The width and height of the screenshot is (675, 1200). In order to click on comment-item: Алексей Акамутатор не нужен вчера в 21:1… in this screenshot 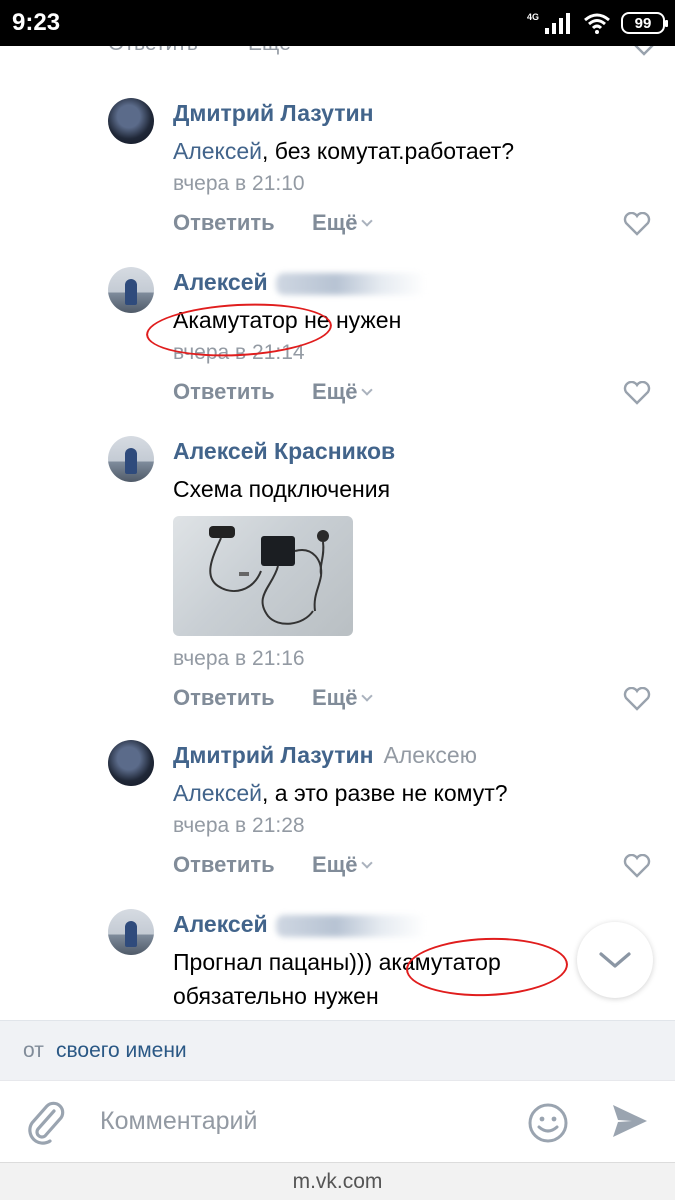, I will do `click(337, 347)`.